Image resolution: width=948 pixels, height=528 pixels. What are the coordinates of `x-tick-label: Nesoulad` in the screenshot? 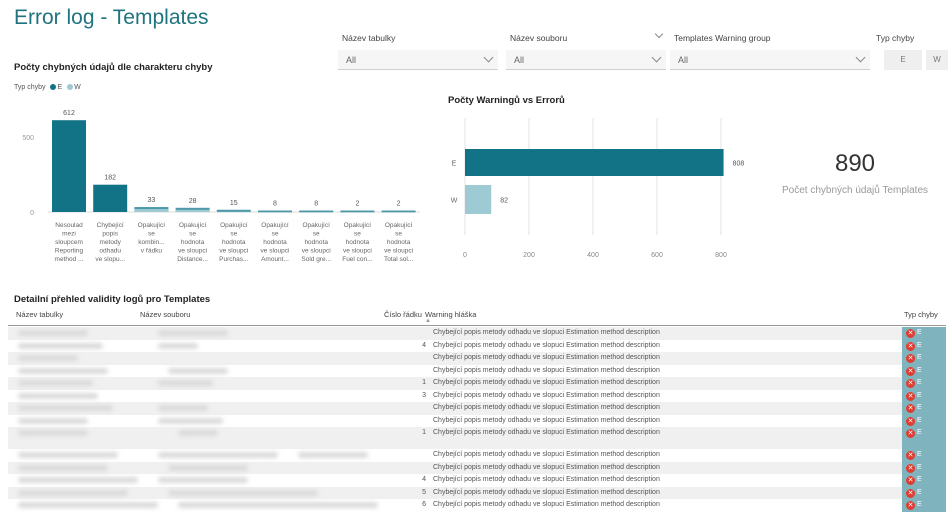 It's located at (69, 225).